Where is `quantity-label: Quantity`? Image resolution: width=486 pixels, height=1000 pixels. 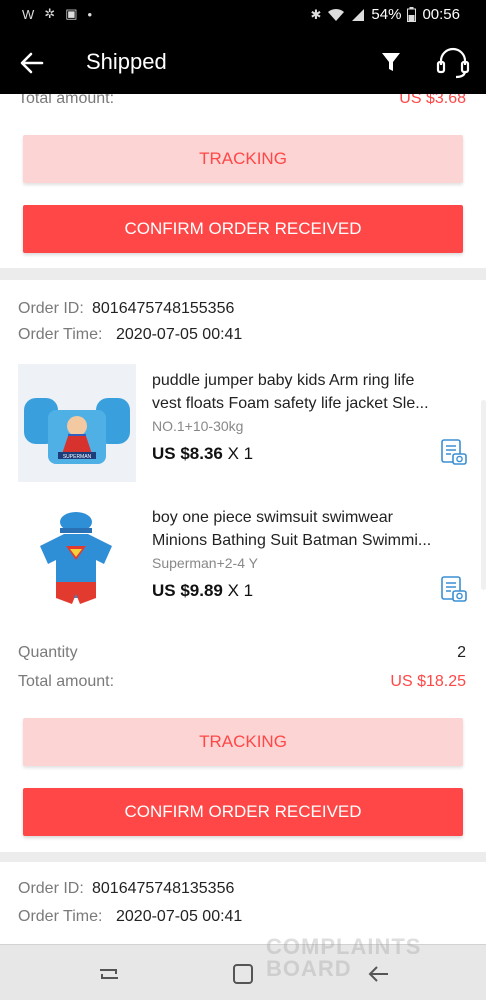
quantity-label: Quantity is located at coordinates (48, 652).